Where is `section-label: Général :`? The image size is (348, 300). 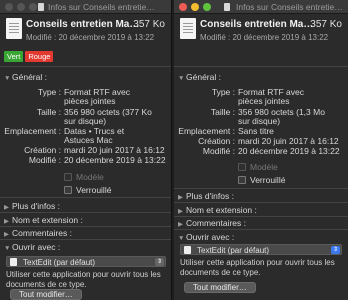
section-label: Général : is located at coordinates (29, 77).